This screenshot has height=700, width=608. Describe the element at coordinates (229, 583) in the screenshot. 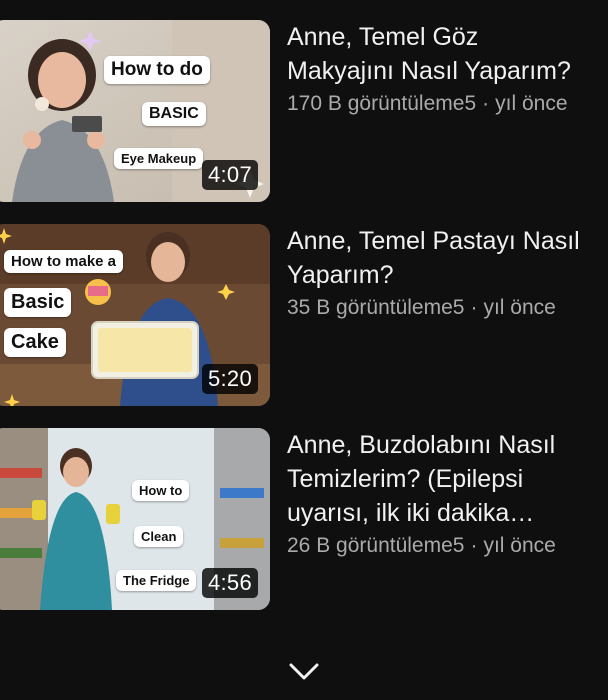

I see `duration-badge: 4:56` at that location.